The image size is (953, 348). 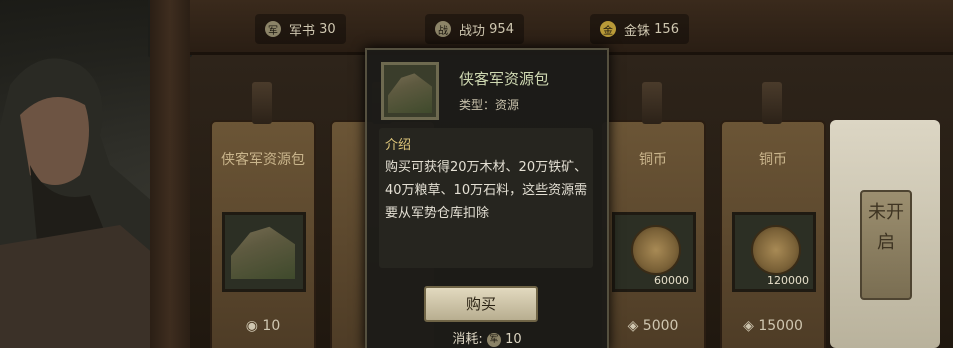 What do you see at coordinates (398, 145) in the screenshot?
I see `intro-header: 介绍` at bounding box center [398, 145].